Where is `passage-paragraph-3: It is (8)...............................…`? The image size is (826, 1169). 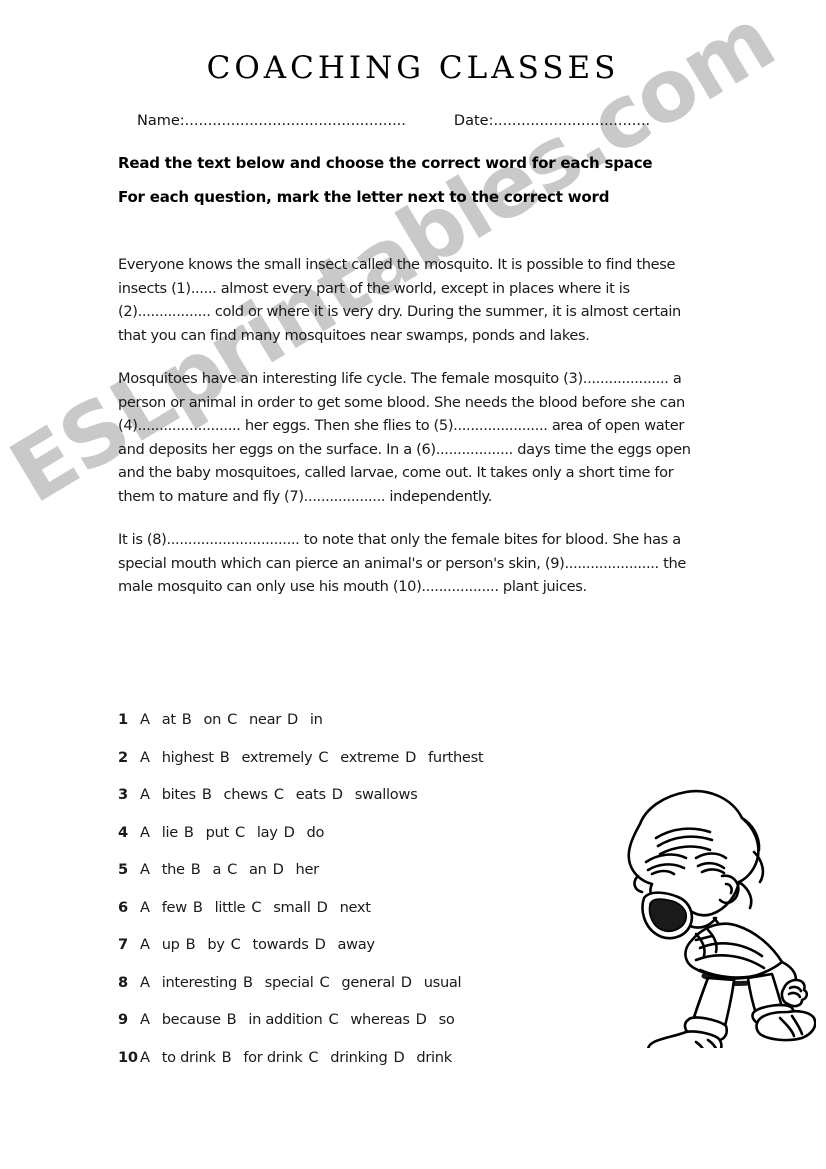
passage-paragraph-3: It is (8)...............................… is located at coordinates (402, 563).